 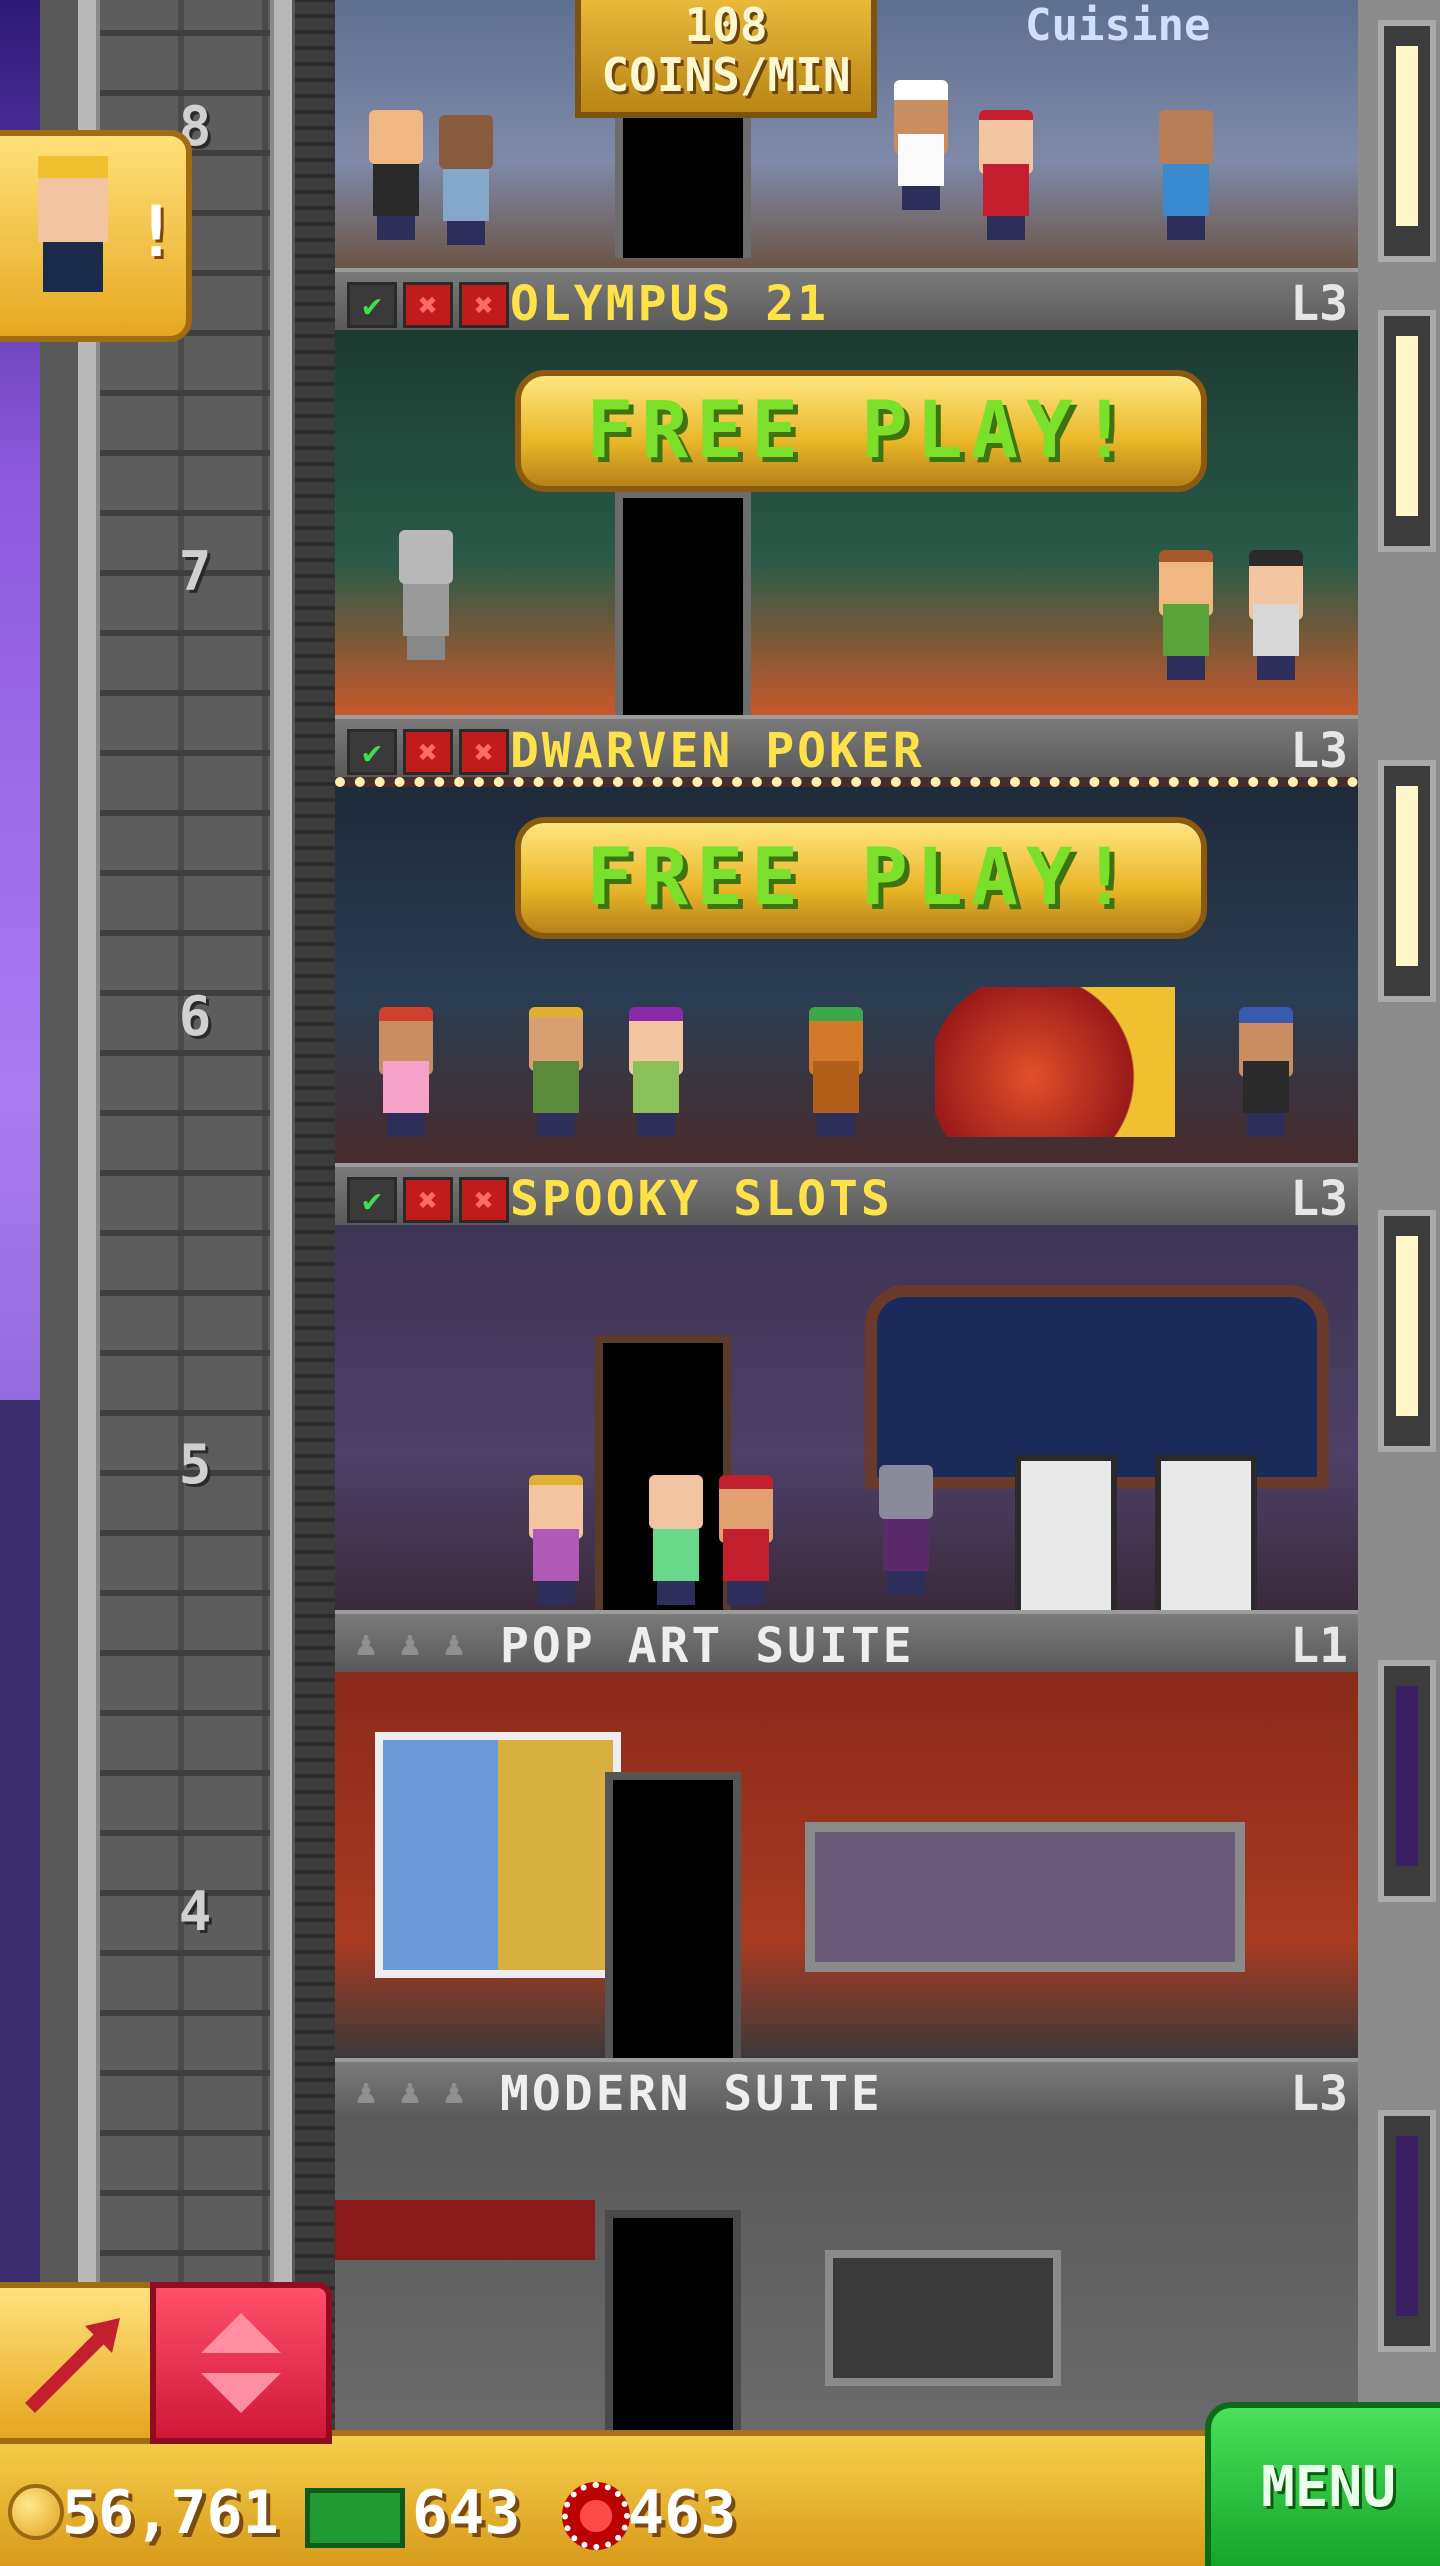 I want to click on sofa, so click(x=1025, y=1897).